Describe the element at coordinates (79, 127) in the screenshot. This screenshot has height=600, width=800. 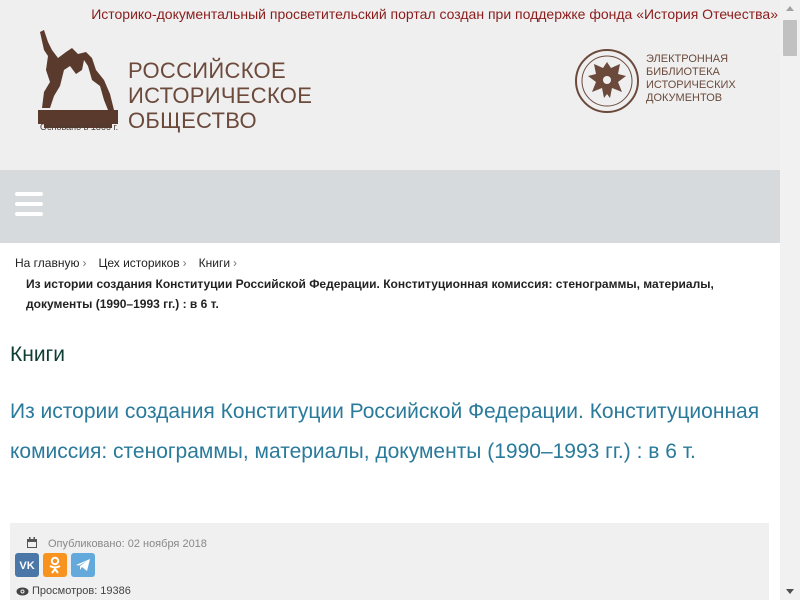
I see `founded-label: Основано в 1866 г.` at that location.